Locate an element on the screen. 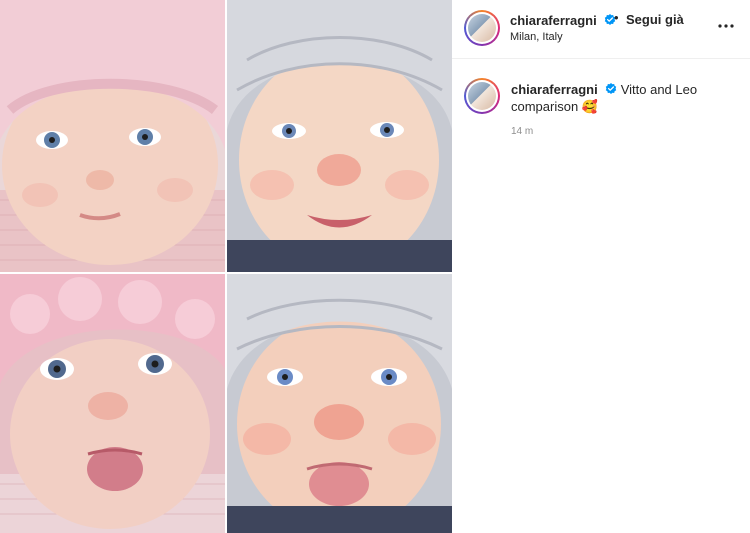 This screenshot has width=750, height=533. photo-baby-grey-hood-tongue is located at coordinates (339, 403).